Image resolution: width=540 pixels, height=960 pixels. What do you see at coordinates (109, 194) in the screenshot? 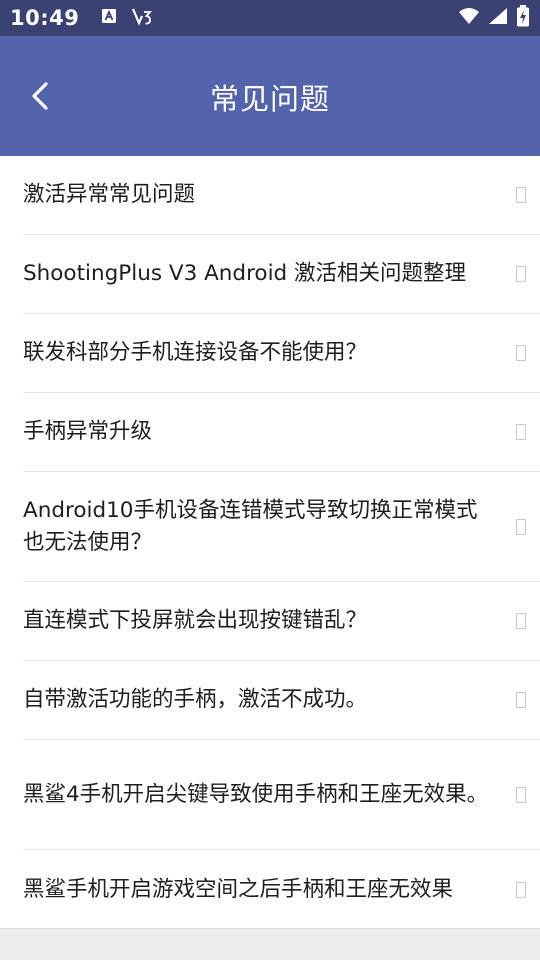
I see `faq-item-label: 激活异常常见问题` at bounding box center [109, 194].